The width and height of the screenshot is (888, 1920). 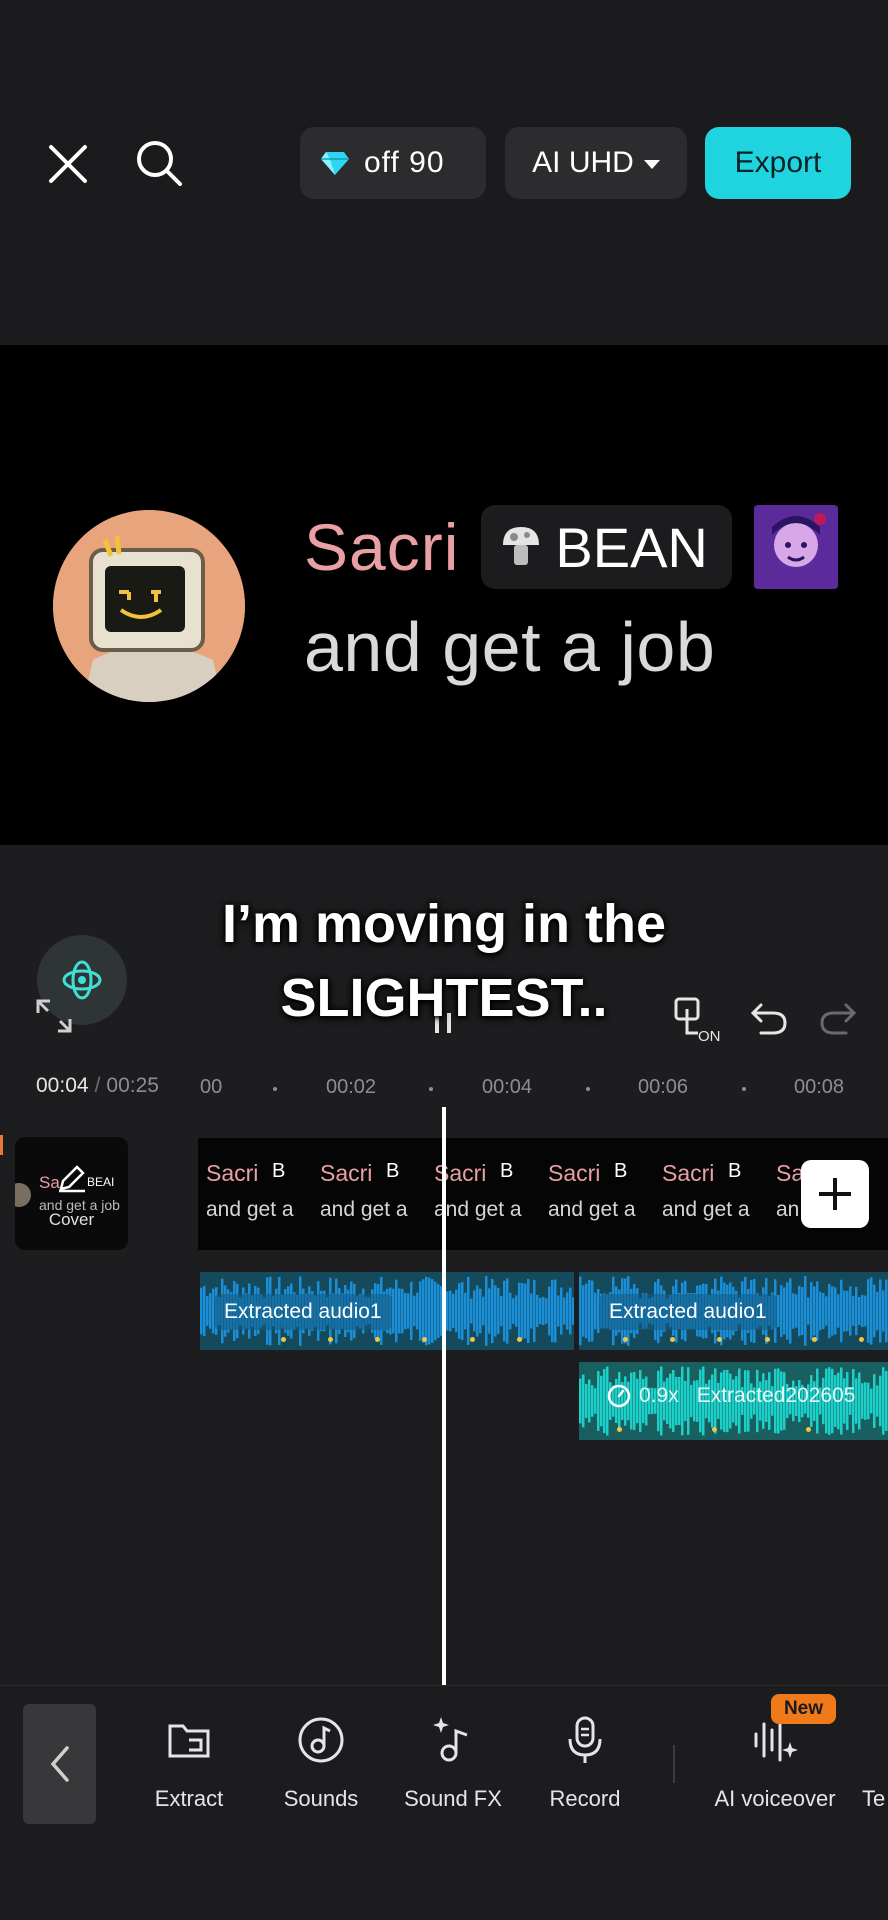 I want to click on mushroom-icon, so click(x=521, y=546).